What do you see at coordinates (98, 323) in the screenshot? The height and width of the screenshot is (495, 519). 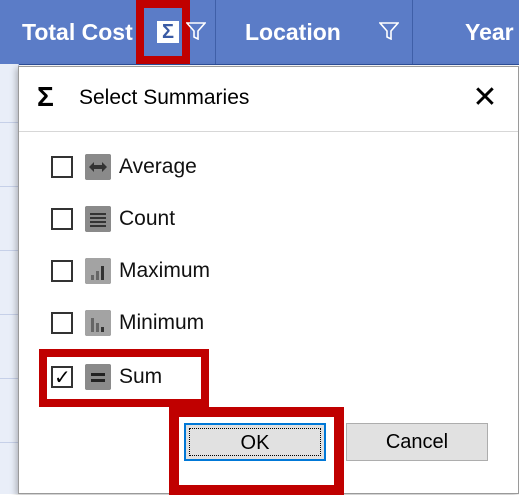 I see `minimum-icon` at bounding box center [98, 323].